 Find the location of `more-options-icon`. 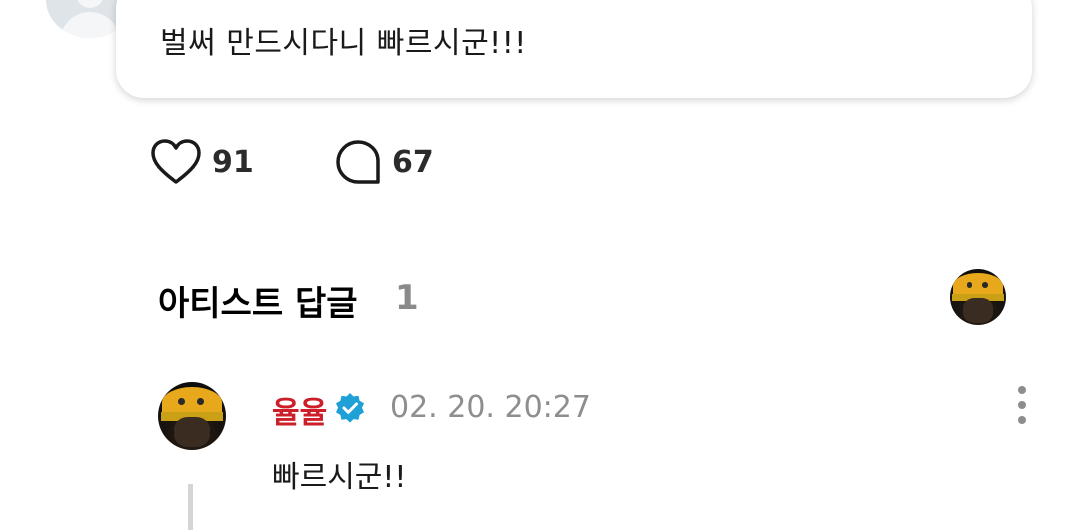

more-options-icon is located at coordinates (1022, 405).